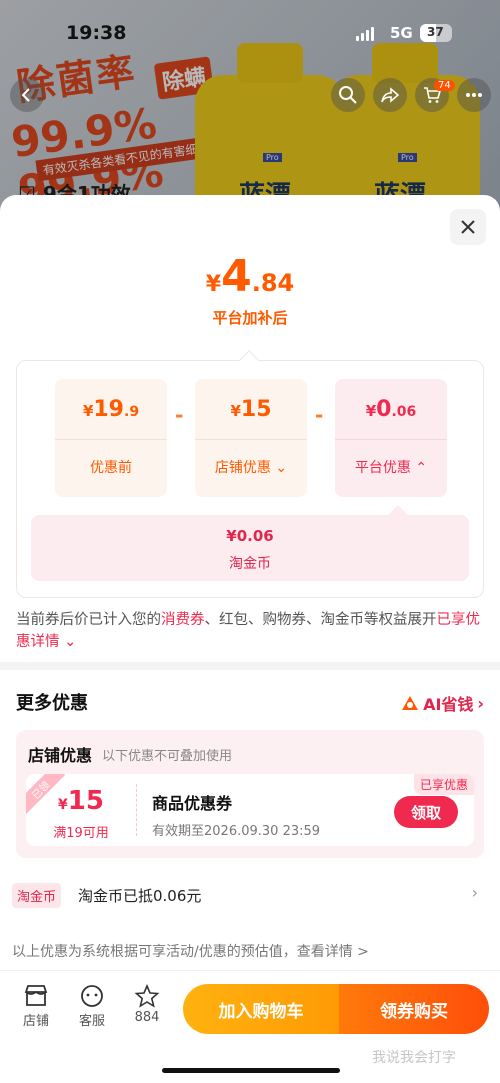 The width and height of the screenshot is (500, 1083). What do you see at coordinates (256, 409) in the screenshot?
I see `store-discount-amount: 15` at bounding box center [256, 409].